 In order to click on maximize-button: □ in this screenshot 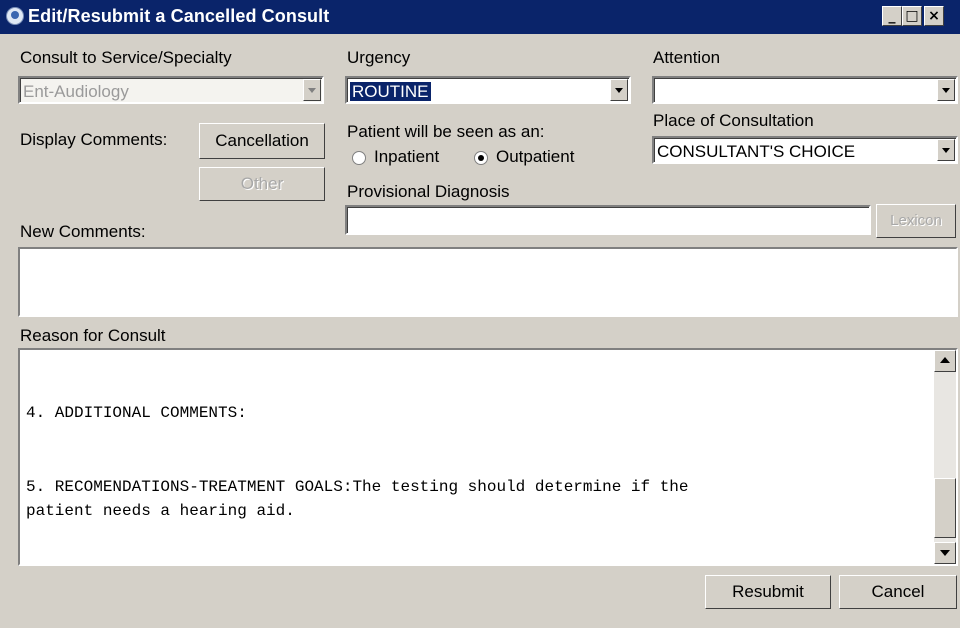, I will do `click(912, 16)`.